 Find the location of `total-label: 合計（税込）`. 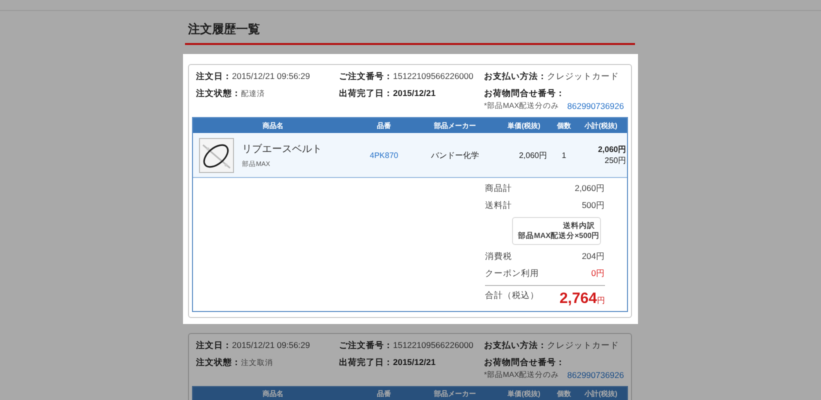

total-label: 合計（税込） is located at coordinates (512, 296).